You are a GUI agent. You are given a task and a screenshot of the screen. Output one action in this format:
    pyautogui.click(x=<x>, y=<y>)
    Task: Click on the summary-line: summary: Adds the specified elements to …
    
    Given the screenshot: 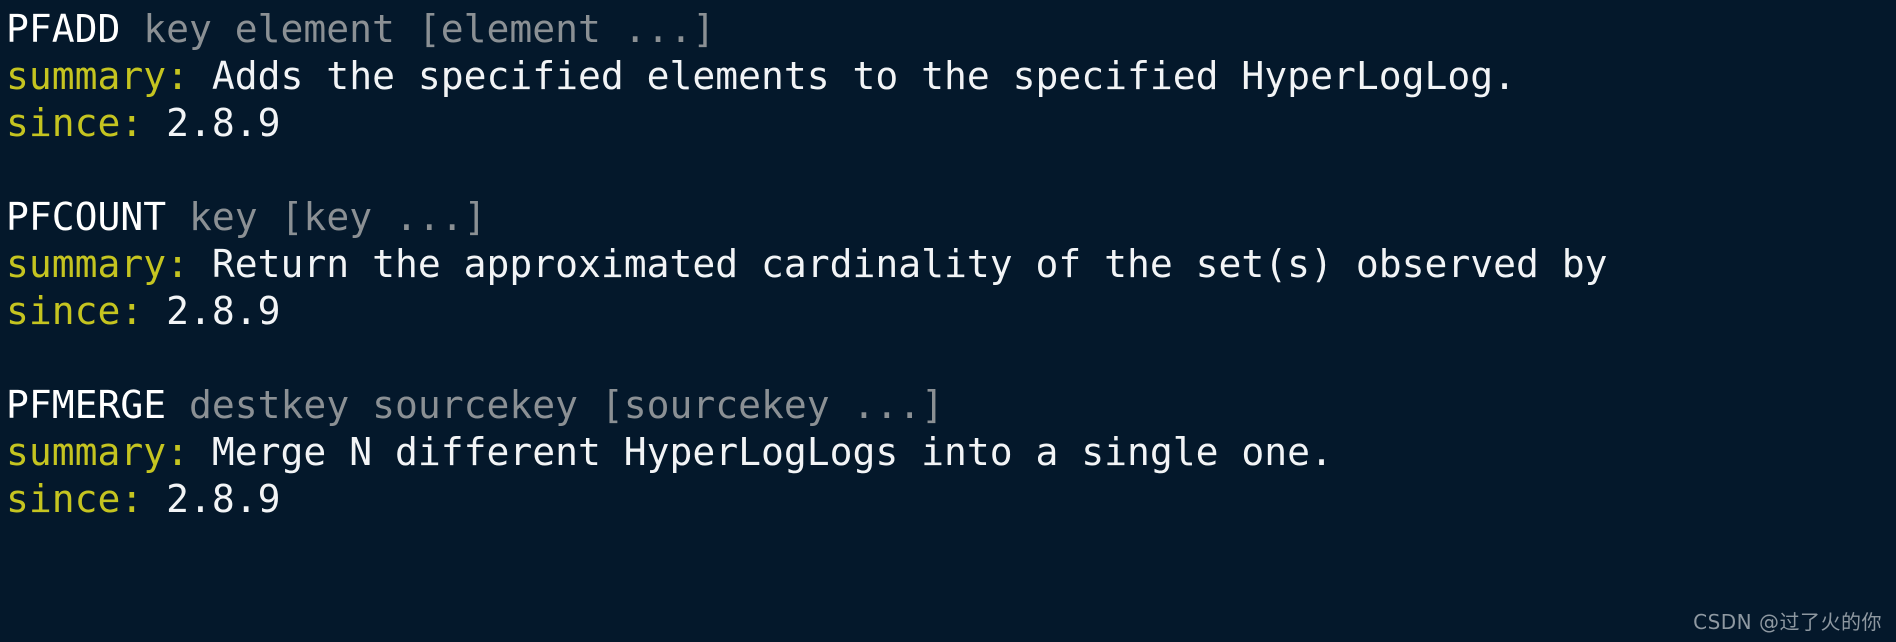 What is the action you would take?
    pyautogui.click(x=951, y=76)
    